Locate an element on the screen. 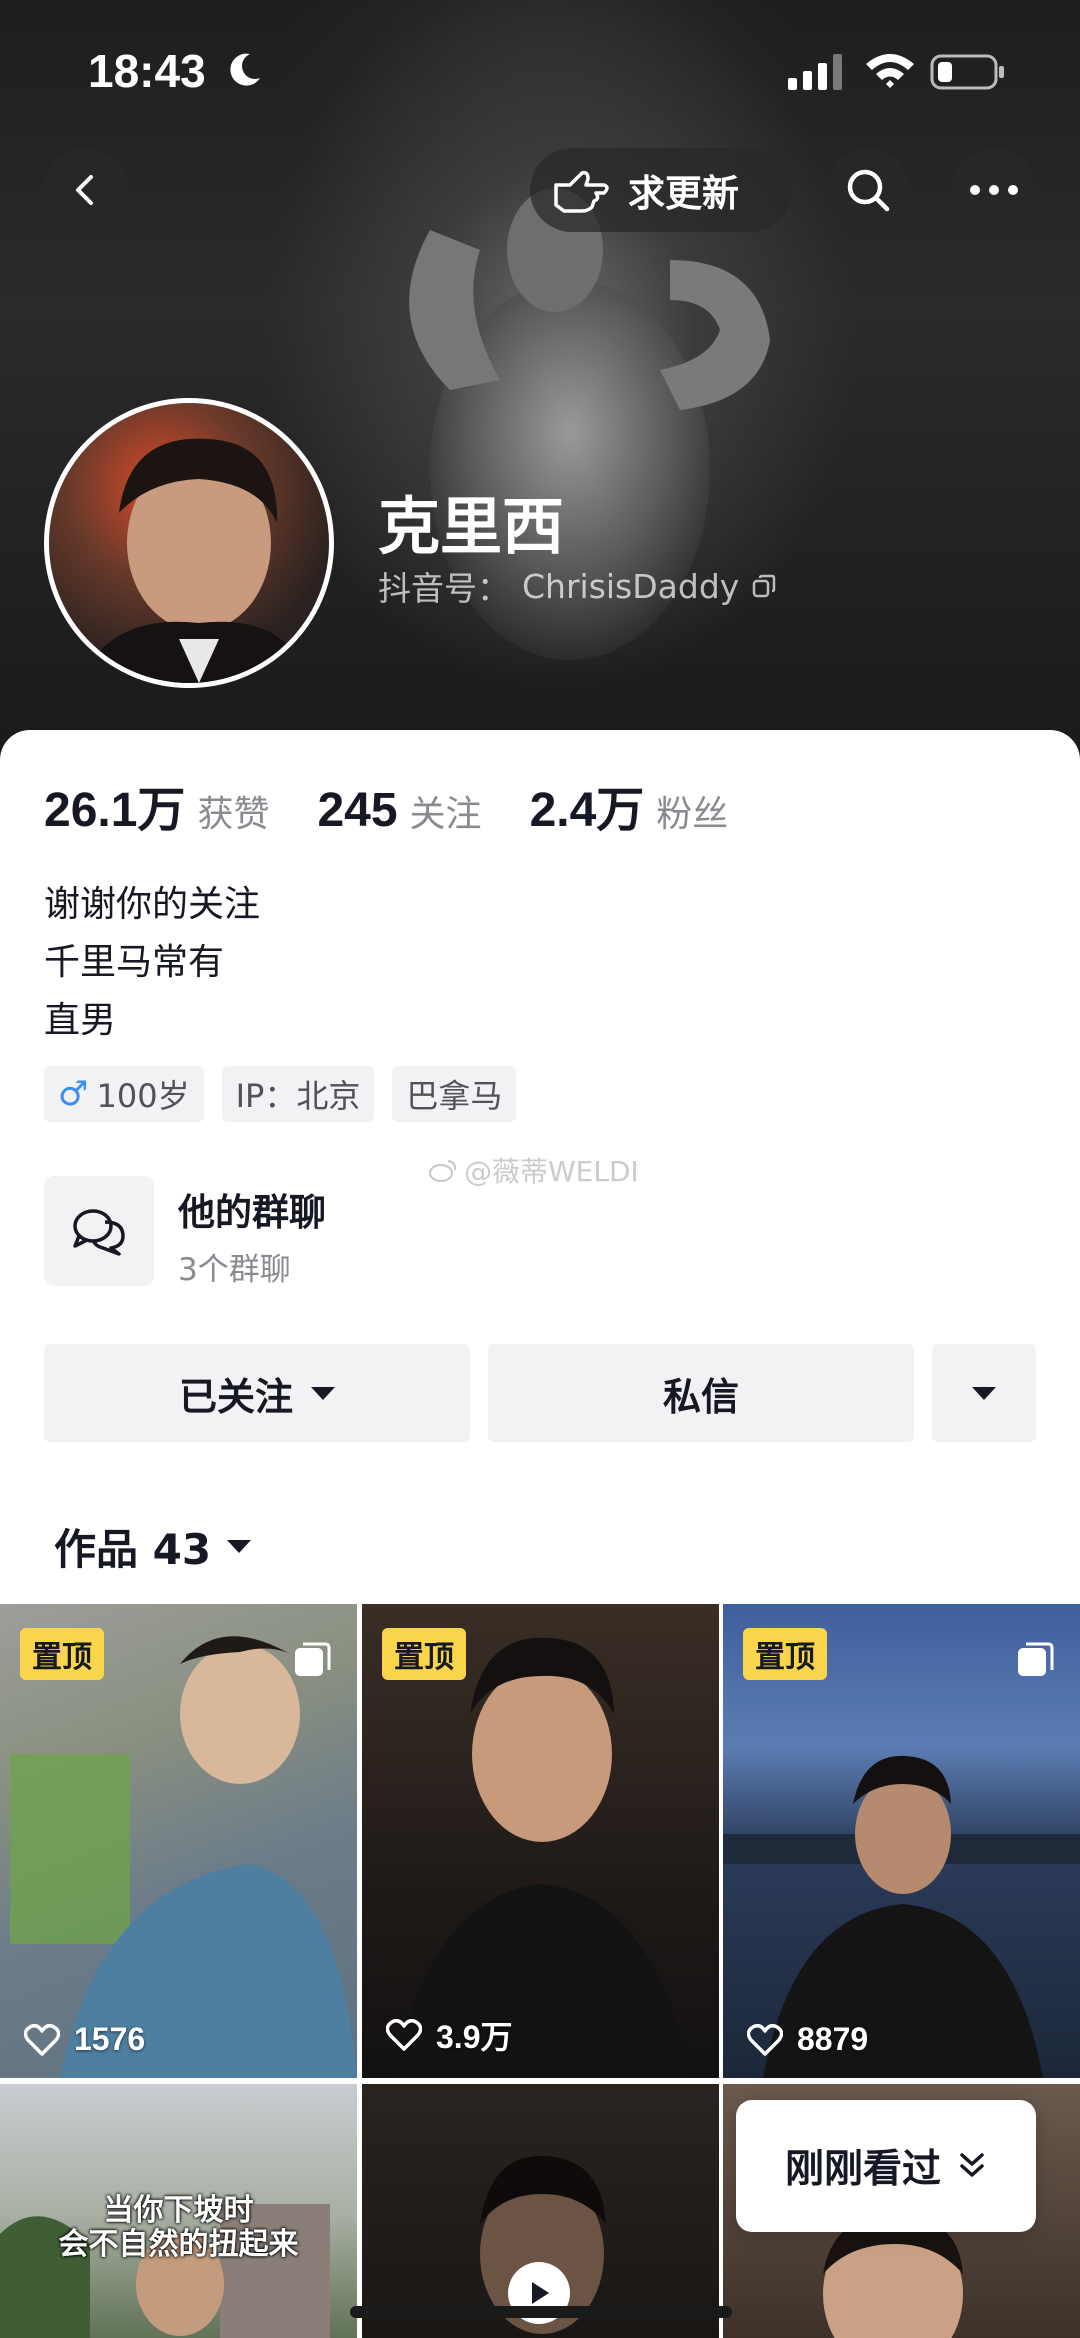 The width and height of the screenshot is (1080, 2338). bio: 谢谢你的关注 千里马常有 直男 is located at coordinates (152, 963).